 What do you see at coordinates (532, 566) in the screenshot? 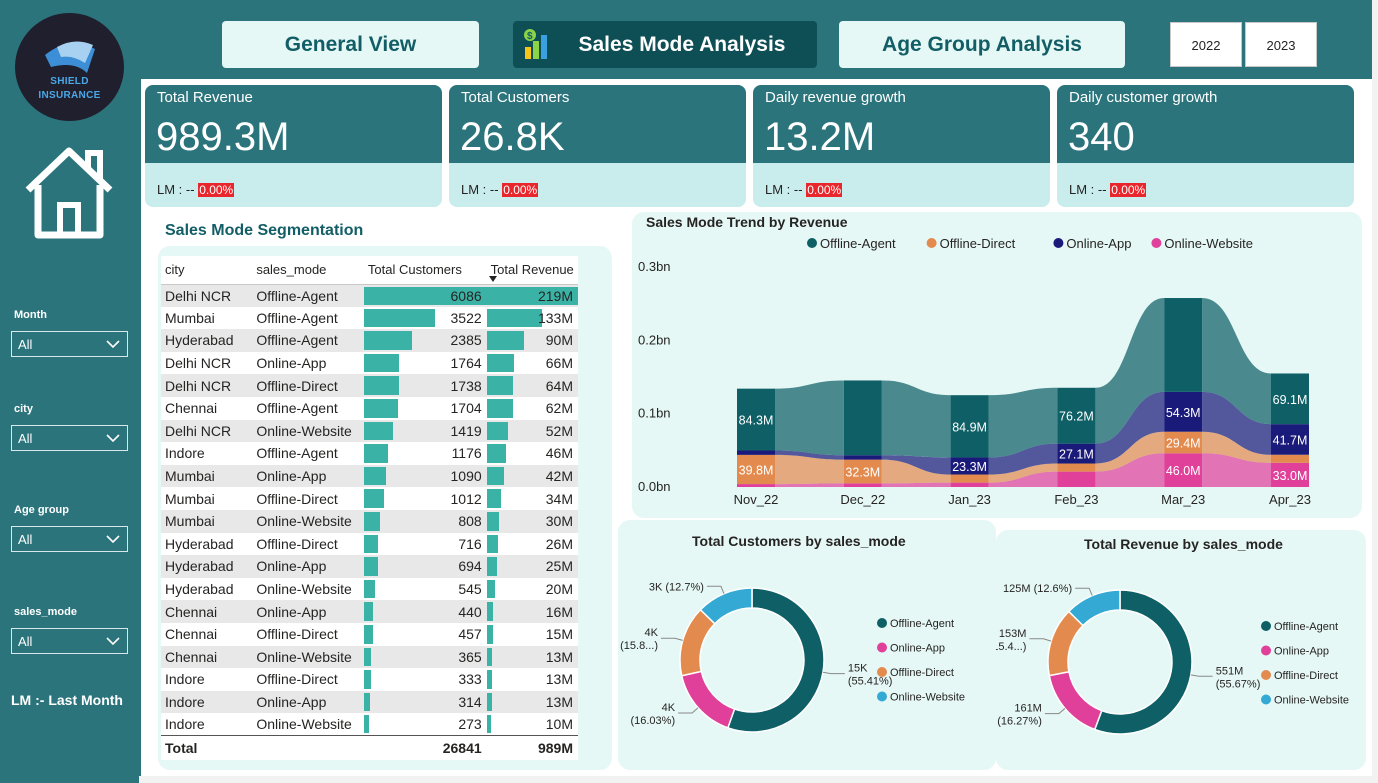
I see `cell-total-revenue: 25M` at bounding box center [532, 566].